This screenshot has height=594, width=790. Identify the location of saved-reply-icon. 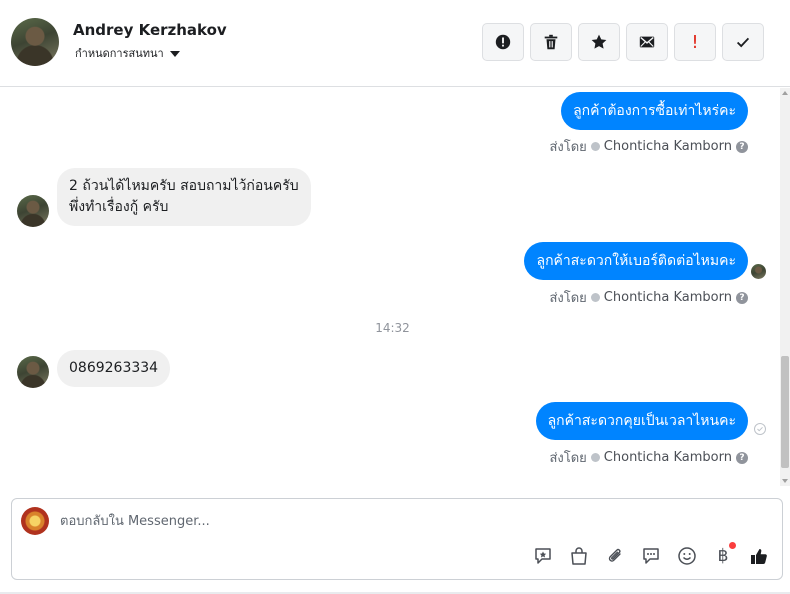
(543, 556).